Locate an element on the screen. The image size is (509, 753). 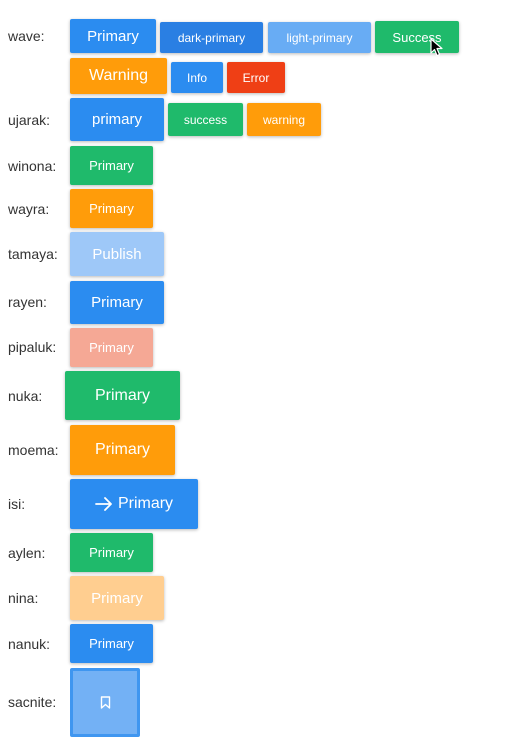
ujarak-primary-button: primary is located at coordinates (117, 119).